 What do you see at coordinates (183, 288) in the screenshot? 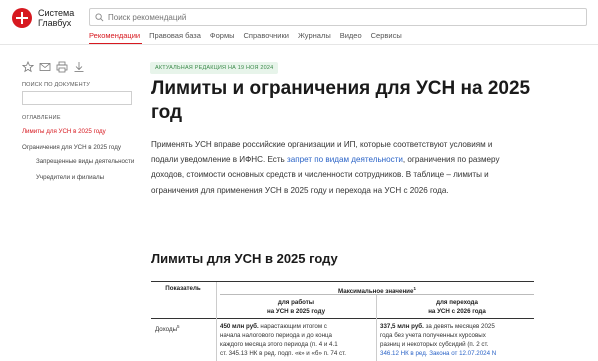
I see `table-header-indicator: Показатель` at bounding box center [183, 288].